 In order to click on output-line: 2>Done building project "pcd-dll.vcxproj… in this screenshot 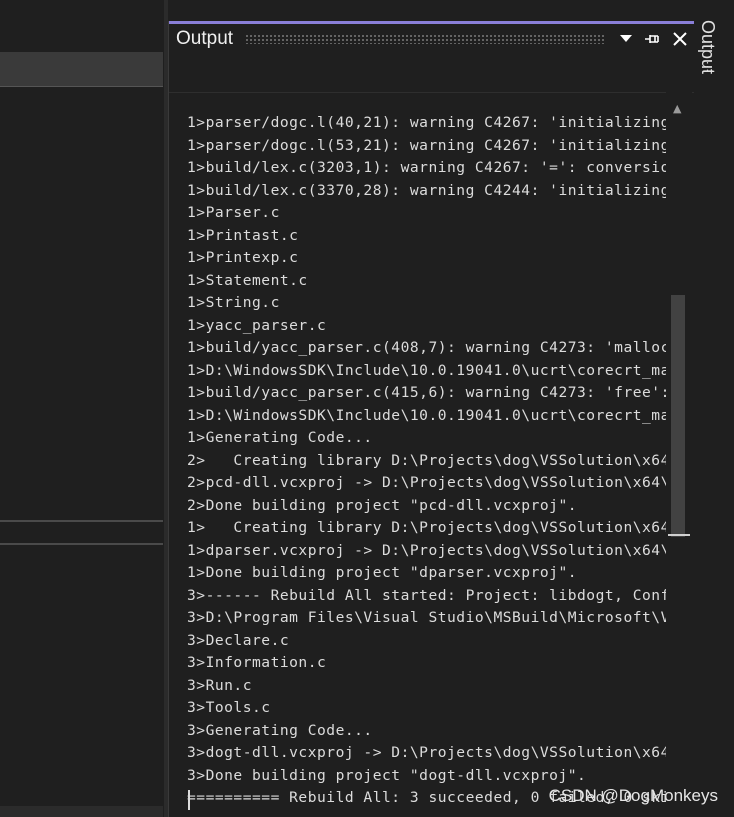, I will do `click(382, 505)`.